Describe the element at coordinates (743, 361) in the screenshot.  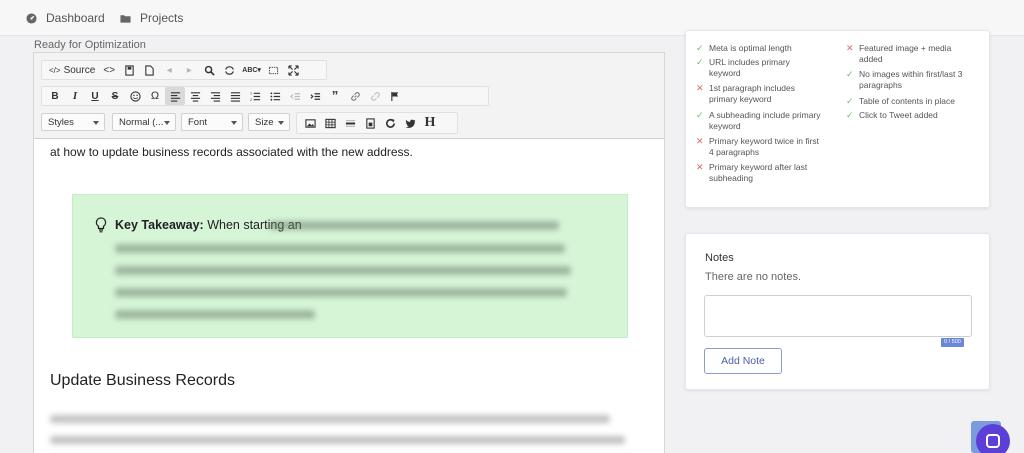
I see `add-note-button: Add Note` at that location.